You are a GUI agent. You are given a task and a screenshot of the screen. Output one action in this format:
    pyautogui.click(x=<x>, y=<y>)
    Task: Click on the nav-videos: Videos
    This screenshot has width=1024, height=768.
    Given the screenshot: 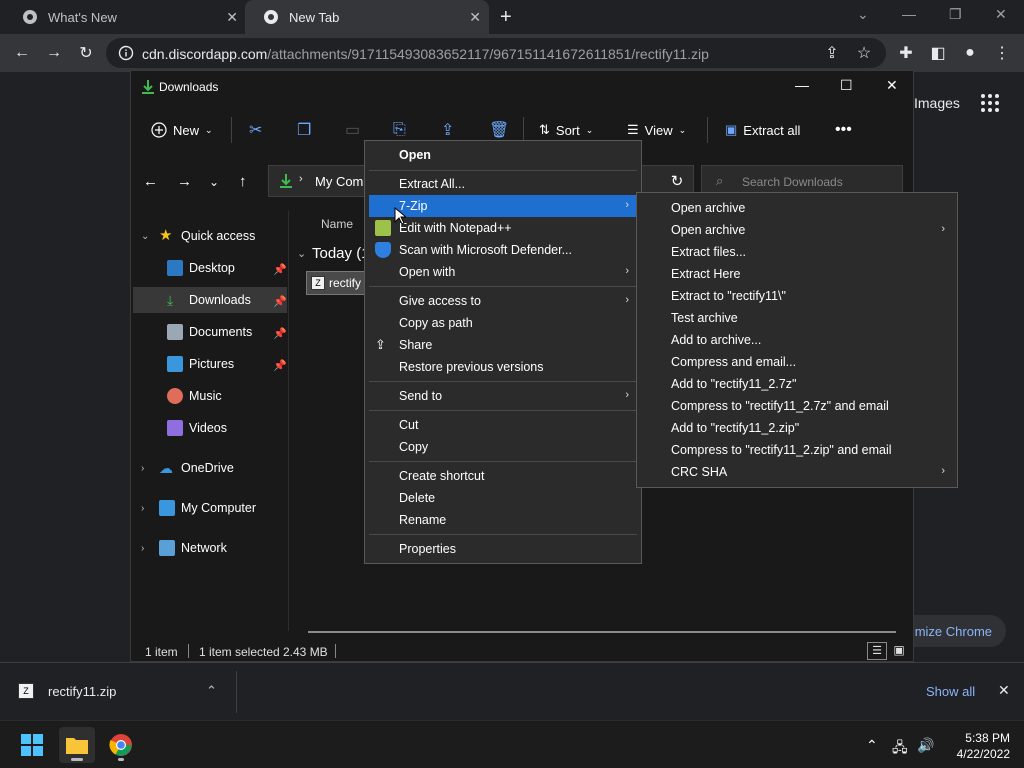 What is the action you would take?
    pyautogui.click(x=226, y=428)
    